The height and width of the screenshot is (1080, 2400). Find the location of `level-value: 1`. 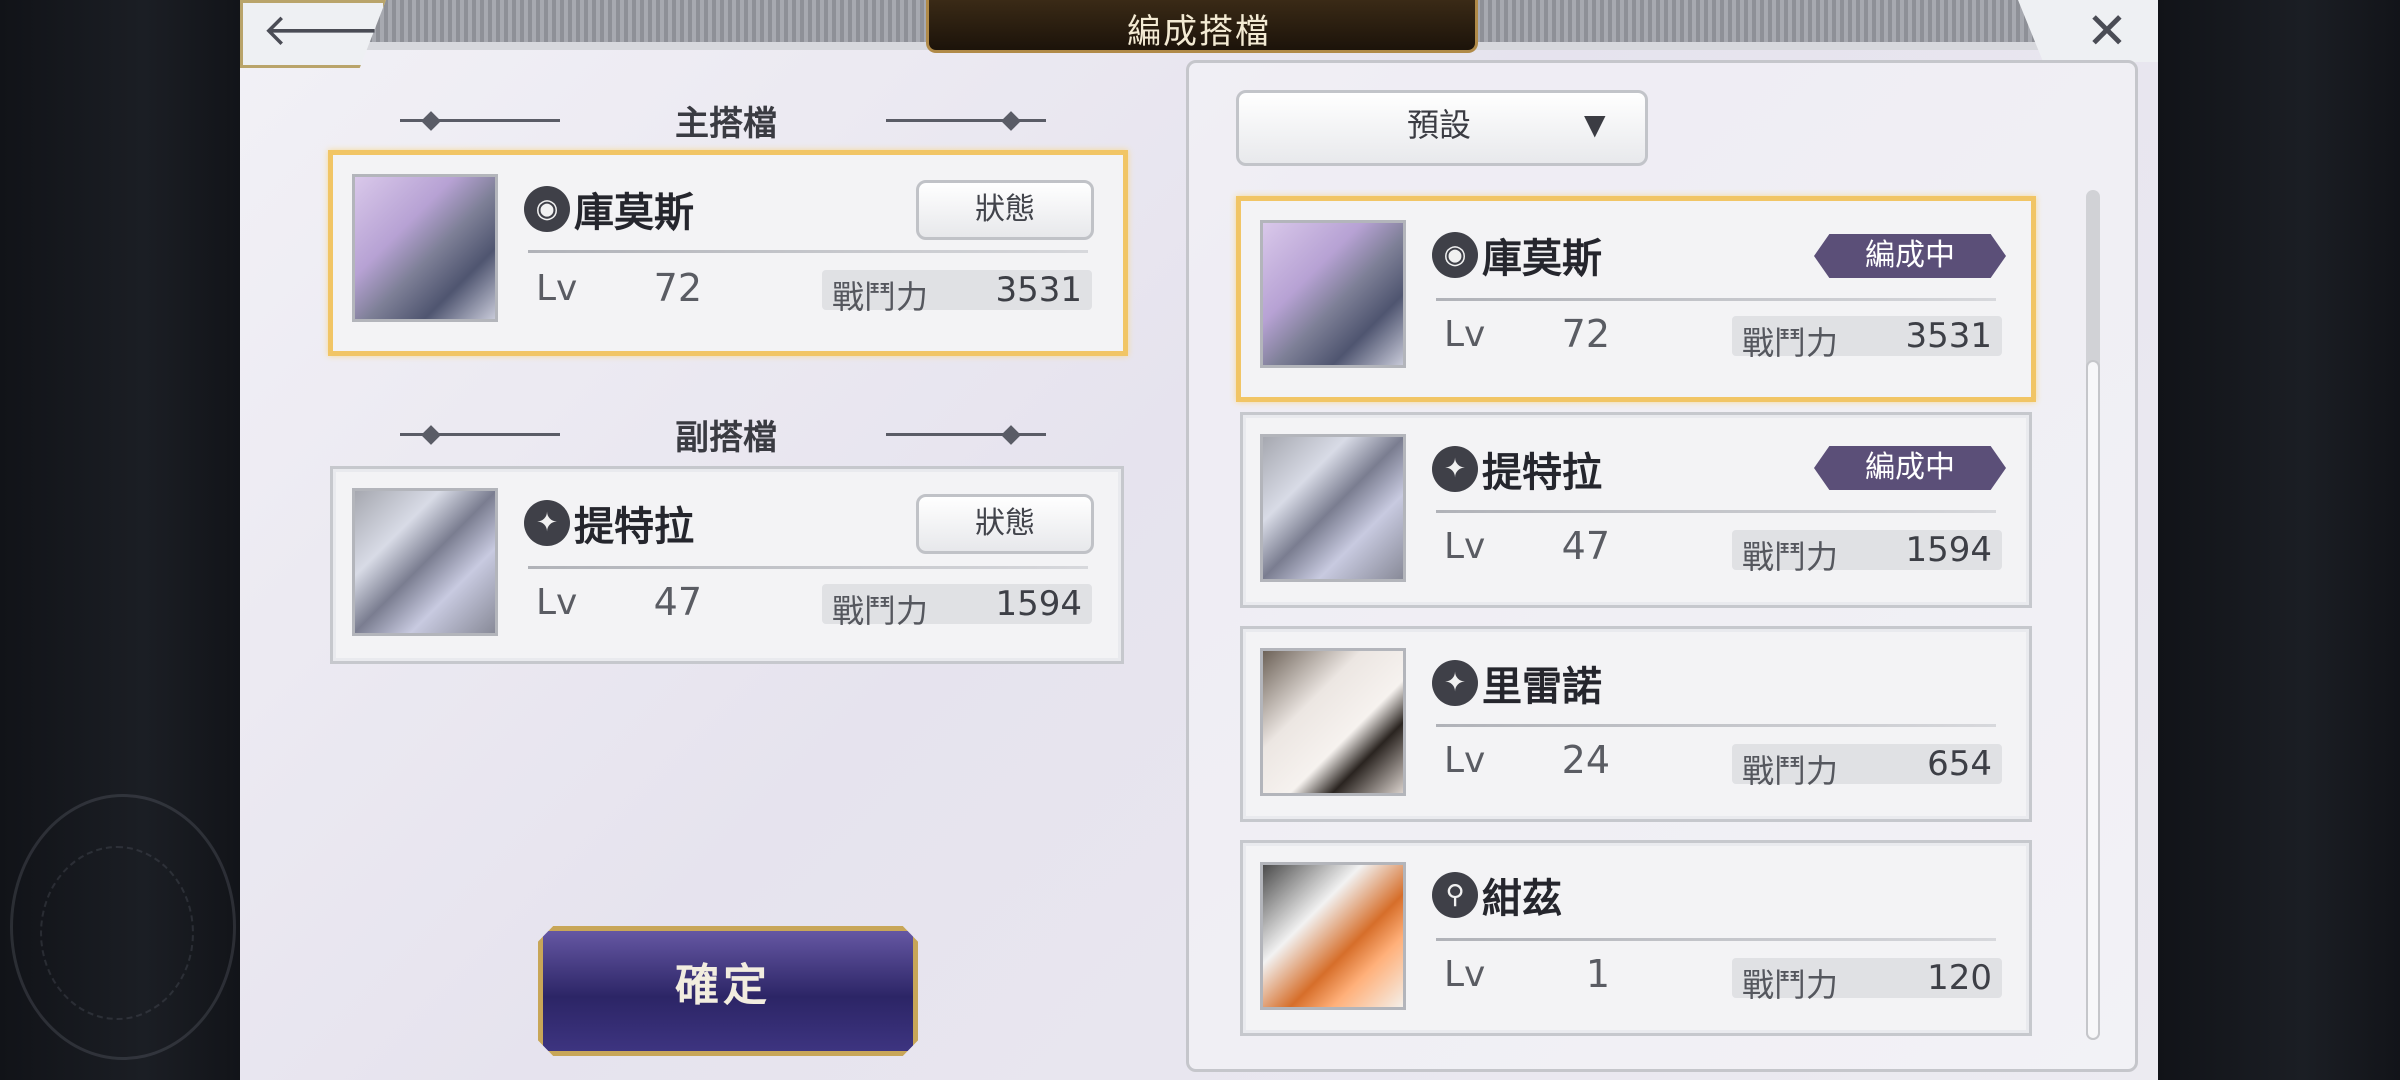

level-value: 1 is located at coordinates (1597, 974).